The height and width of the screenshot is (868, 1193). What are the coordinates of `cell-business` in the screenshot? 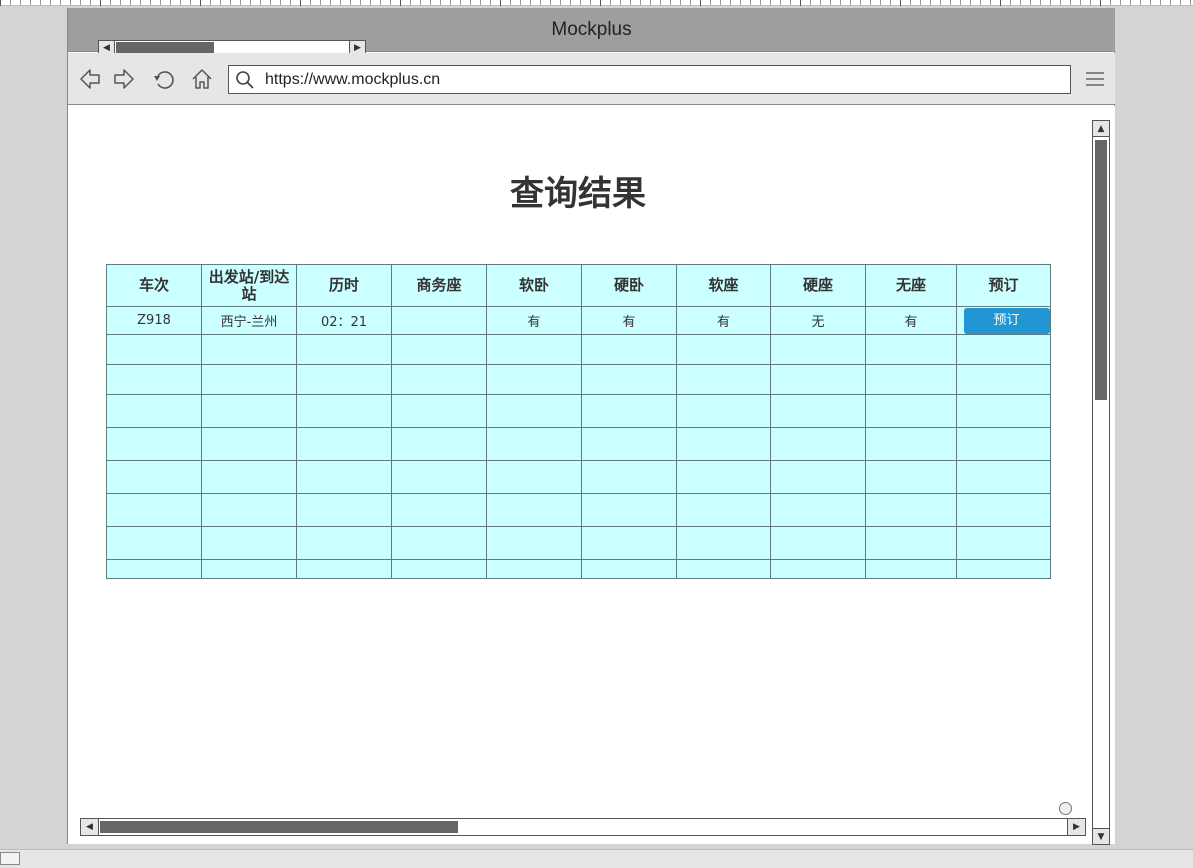 It's located at (439, 320).